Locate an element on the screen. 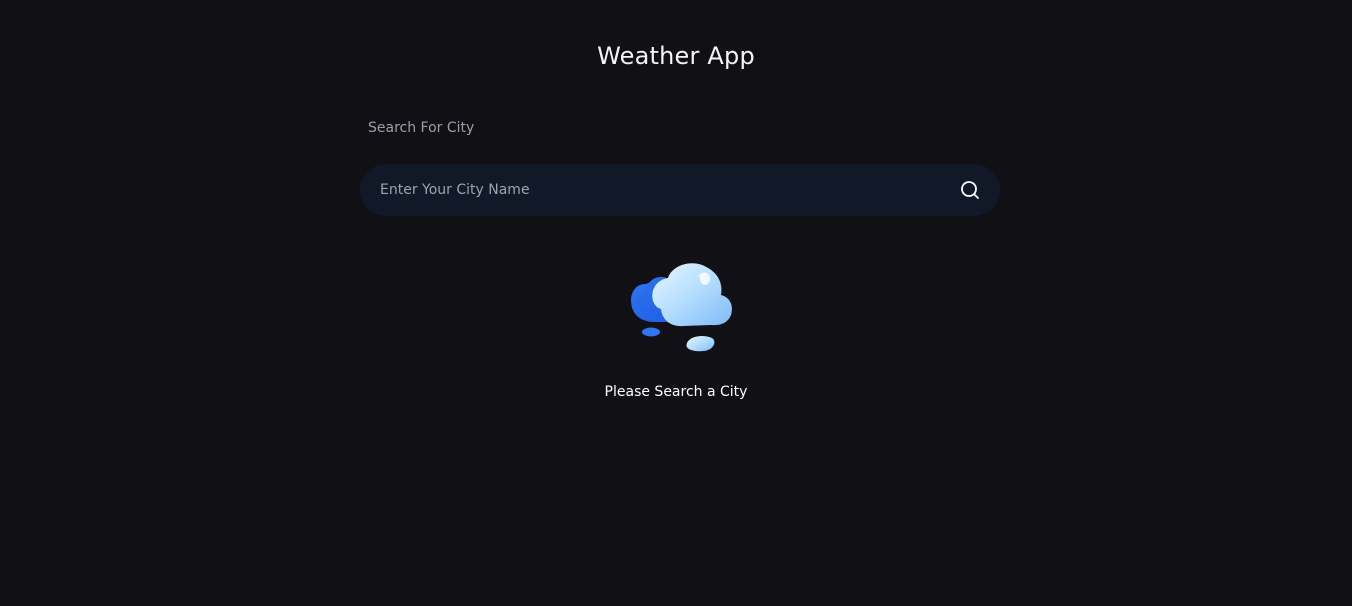 The height and width of the screenshot is (606, 1352). search-bar is located at coordinates (680, 190).